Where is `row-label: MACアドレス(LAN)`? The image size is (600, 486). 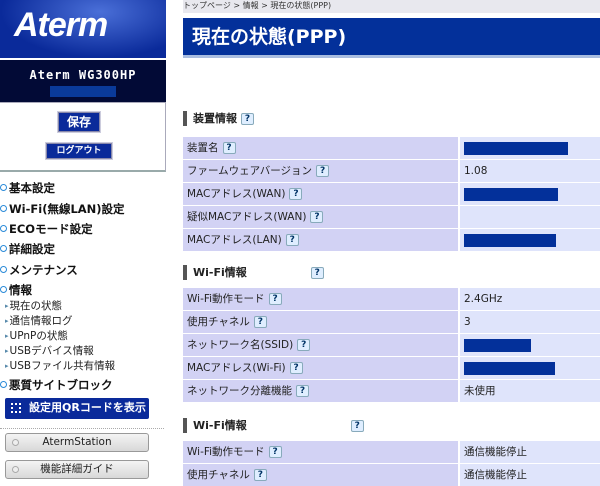
row-label: MACアドレス(LAN) is located at coordinates (234, 240).